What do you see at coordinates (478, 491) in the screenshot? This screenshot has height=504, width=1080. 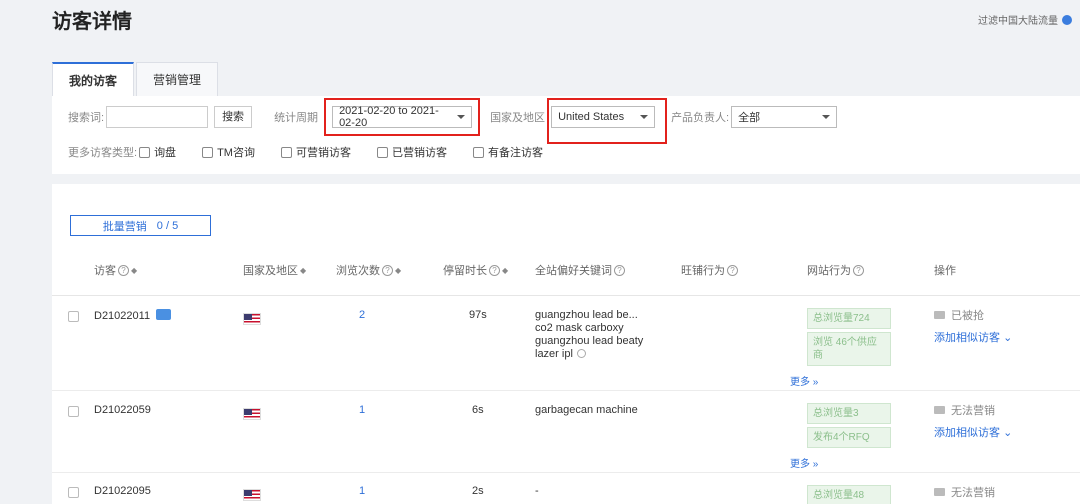 I see `duration: 2s` at bounding box center [478, 491].